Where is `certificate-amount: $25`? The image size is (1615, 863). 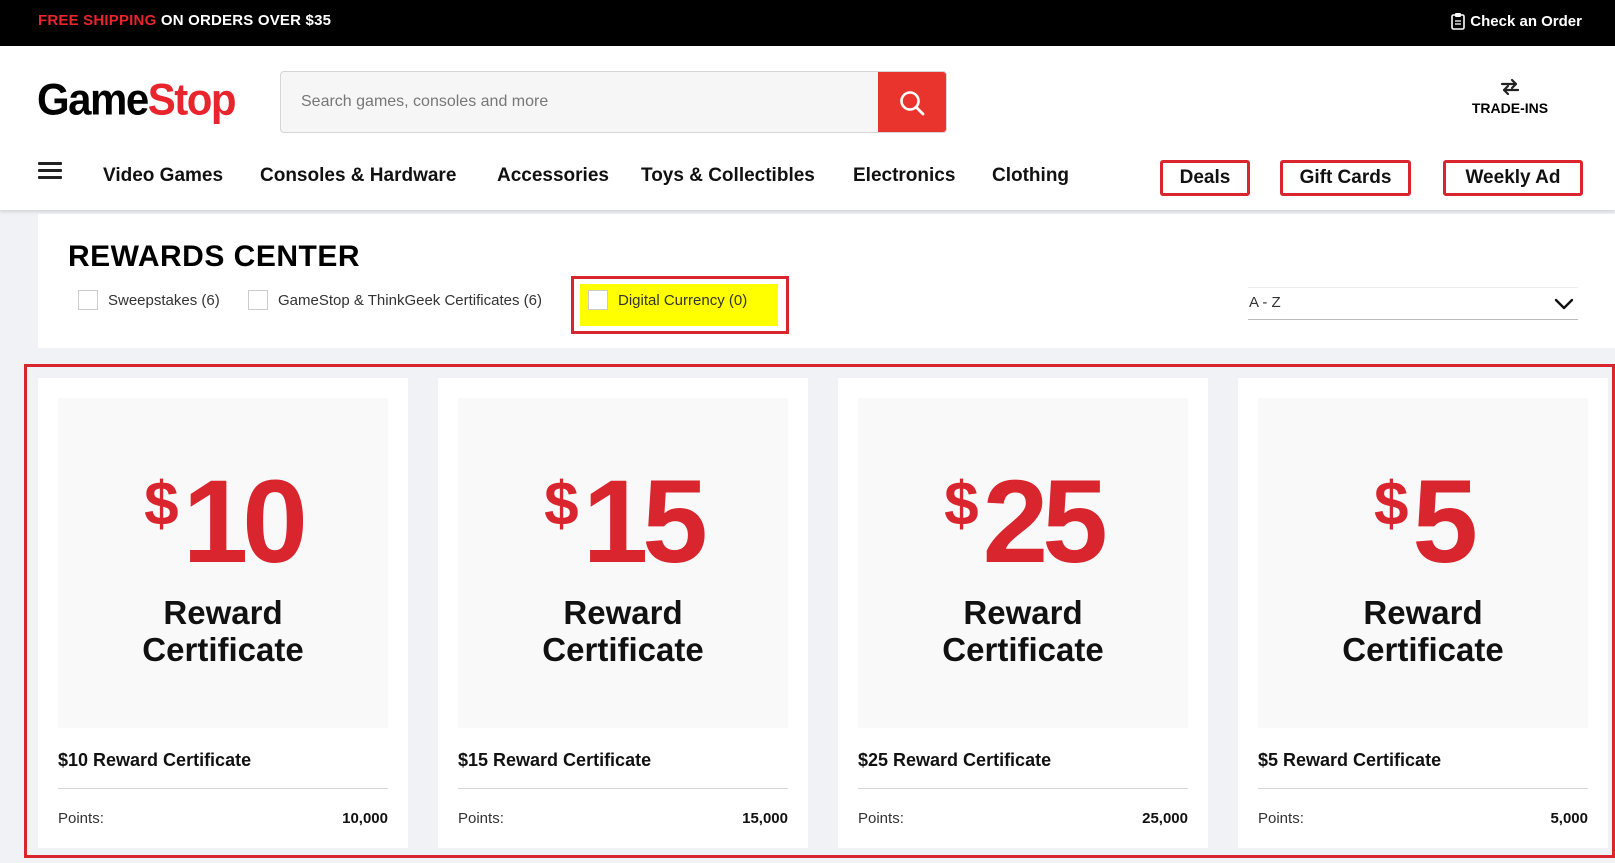
certificate-amount: $25 is located at coordinates (1023, 522).